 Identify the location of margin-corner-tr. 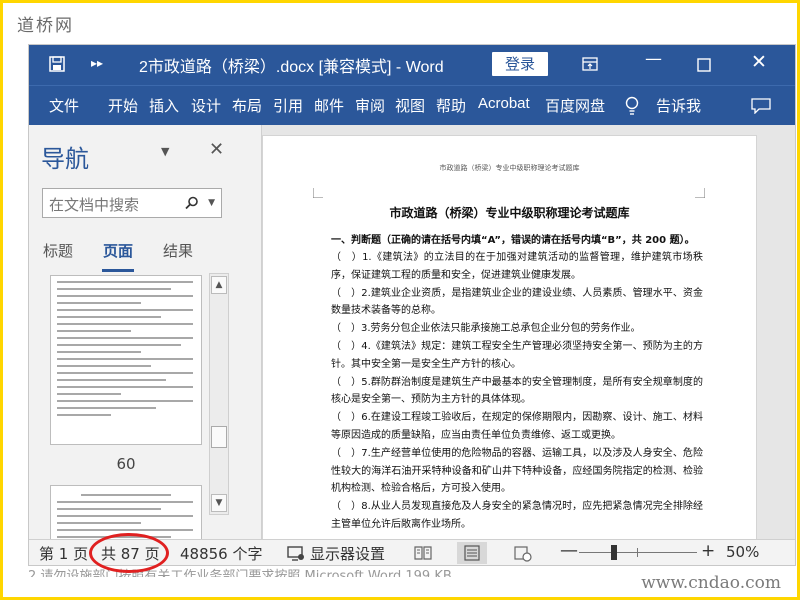
(700, 193).